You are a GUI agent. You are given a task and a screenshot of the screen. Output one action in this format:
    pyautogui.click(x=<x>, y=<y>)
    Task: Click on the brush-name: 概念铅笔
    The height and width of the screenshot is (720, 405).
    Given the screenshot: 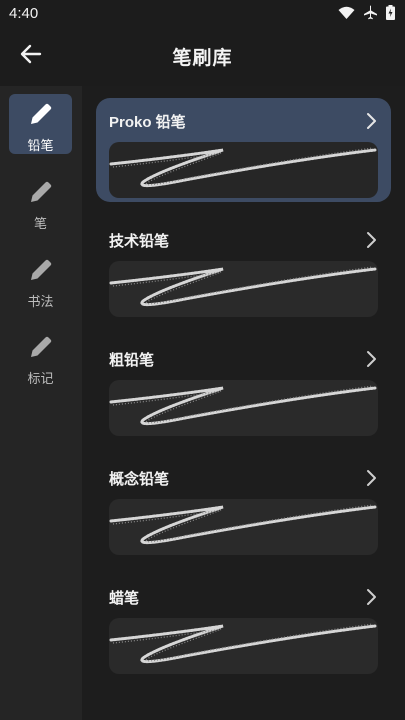 What is the action you would take?
    pyautogui.click(x=139, y=479)
    